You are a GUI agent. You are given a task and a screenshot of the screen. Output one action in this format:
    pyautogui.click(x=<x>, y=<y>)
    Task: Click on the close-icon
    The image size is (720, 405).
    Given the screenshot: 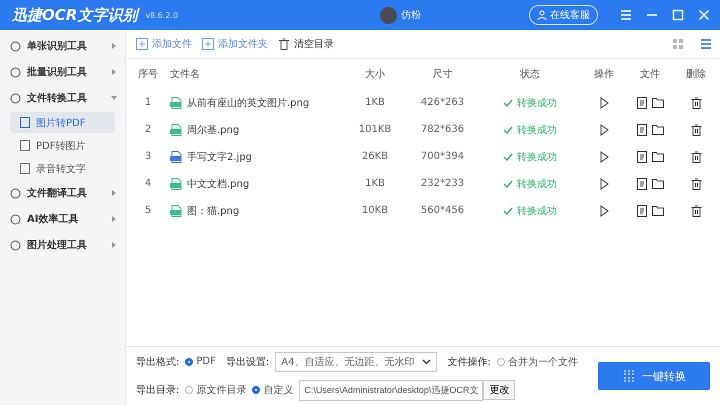 What is the action you would take?
    pyautogui.click(x=704, y=15)
    